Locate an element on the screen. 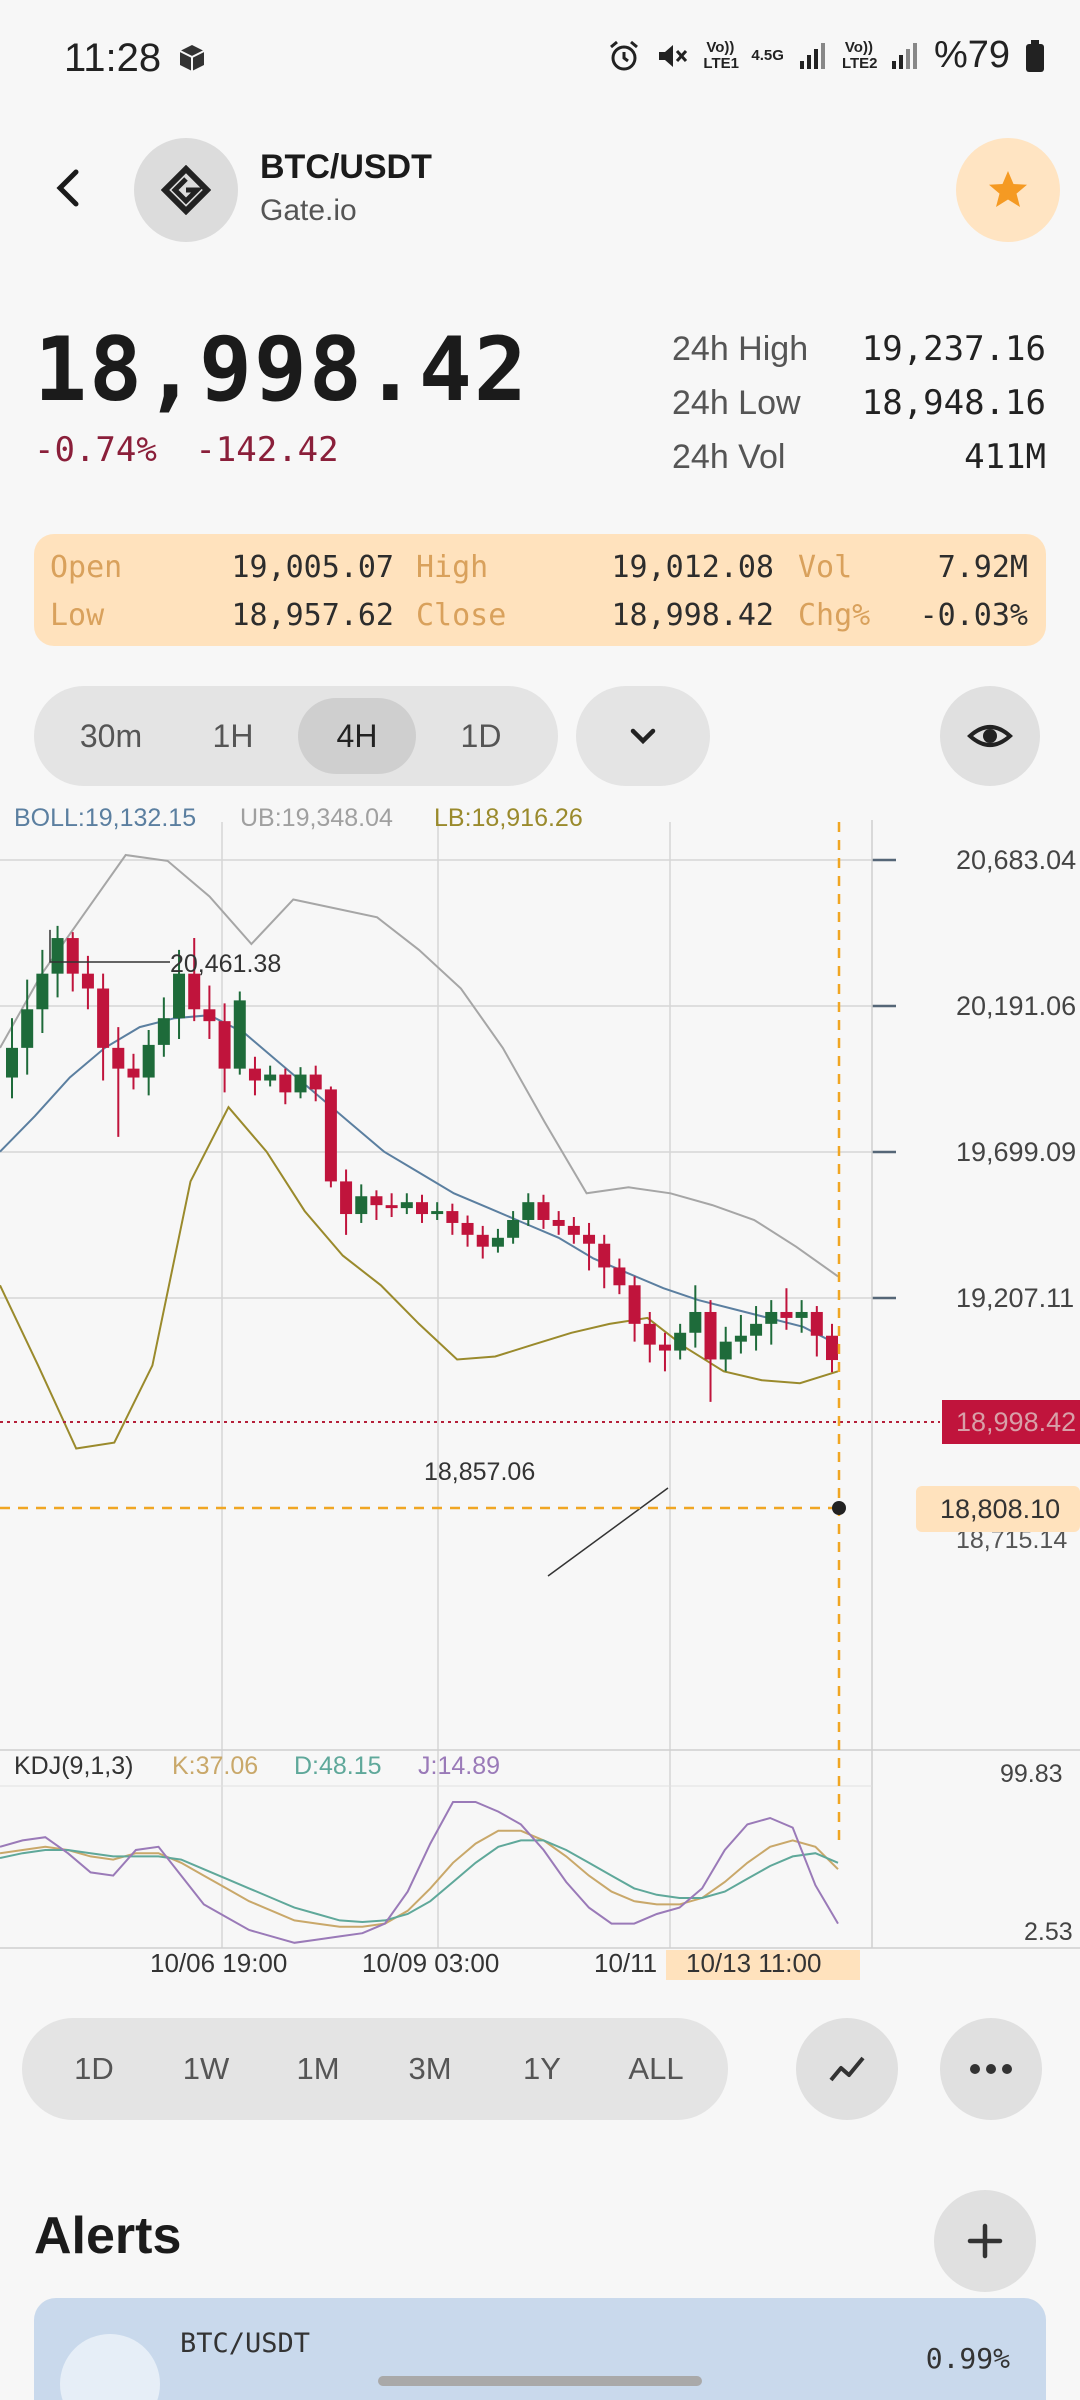 This screenshot has height=2400, width=1080. stat-label: 24h Vol is located at coordinates (729, 456).